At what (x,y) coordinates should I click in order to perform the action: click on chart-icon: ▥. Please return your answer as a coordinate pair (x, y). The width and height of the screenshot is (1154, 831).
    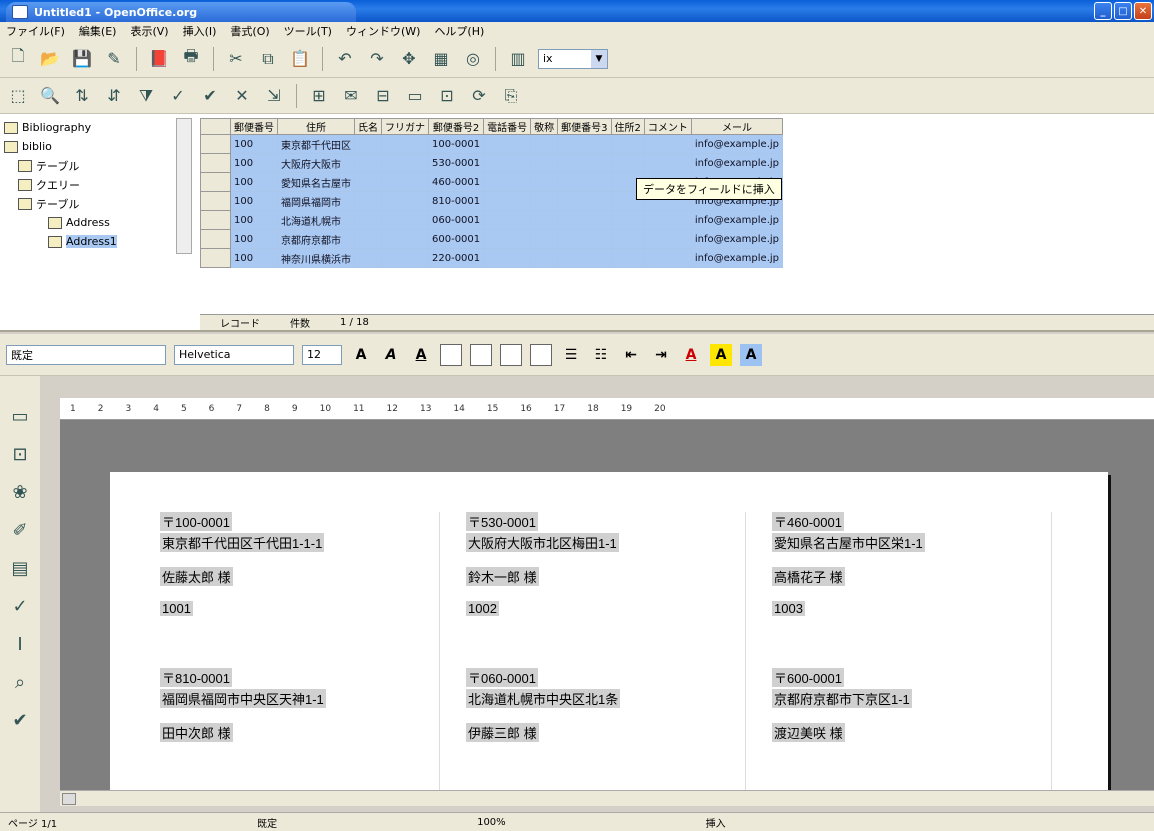
    Looking at the image, I should click on (518, 59).